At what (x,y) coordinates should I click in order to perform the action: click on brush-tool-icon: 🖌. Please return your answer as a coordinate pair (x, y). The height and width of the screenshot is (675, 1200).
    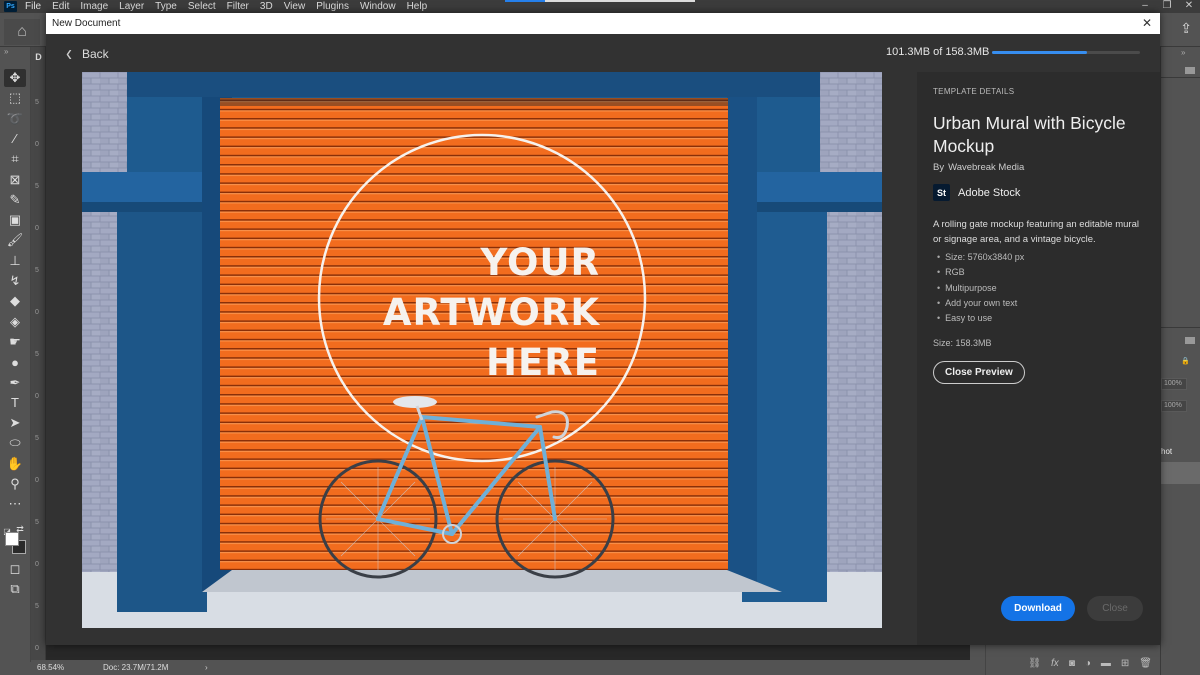
    Looking at the image, I should click on (15, 240).